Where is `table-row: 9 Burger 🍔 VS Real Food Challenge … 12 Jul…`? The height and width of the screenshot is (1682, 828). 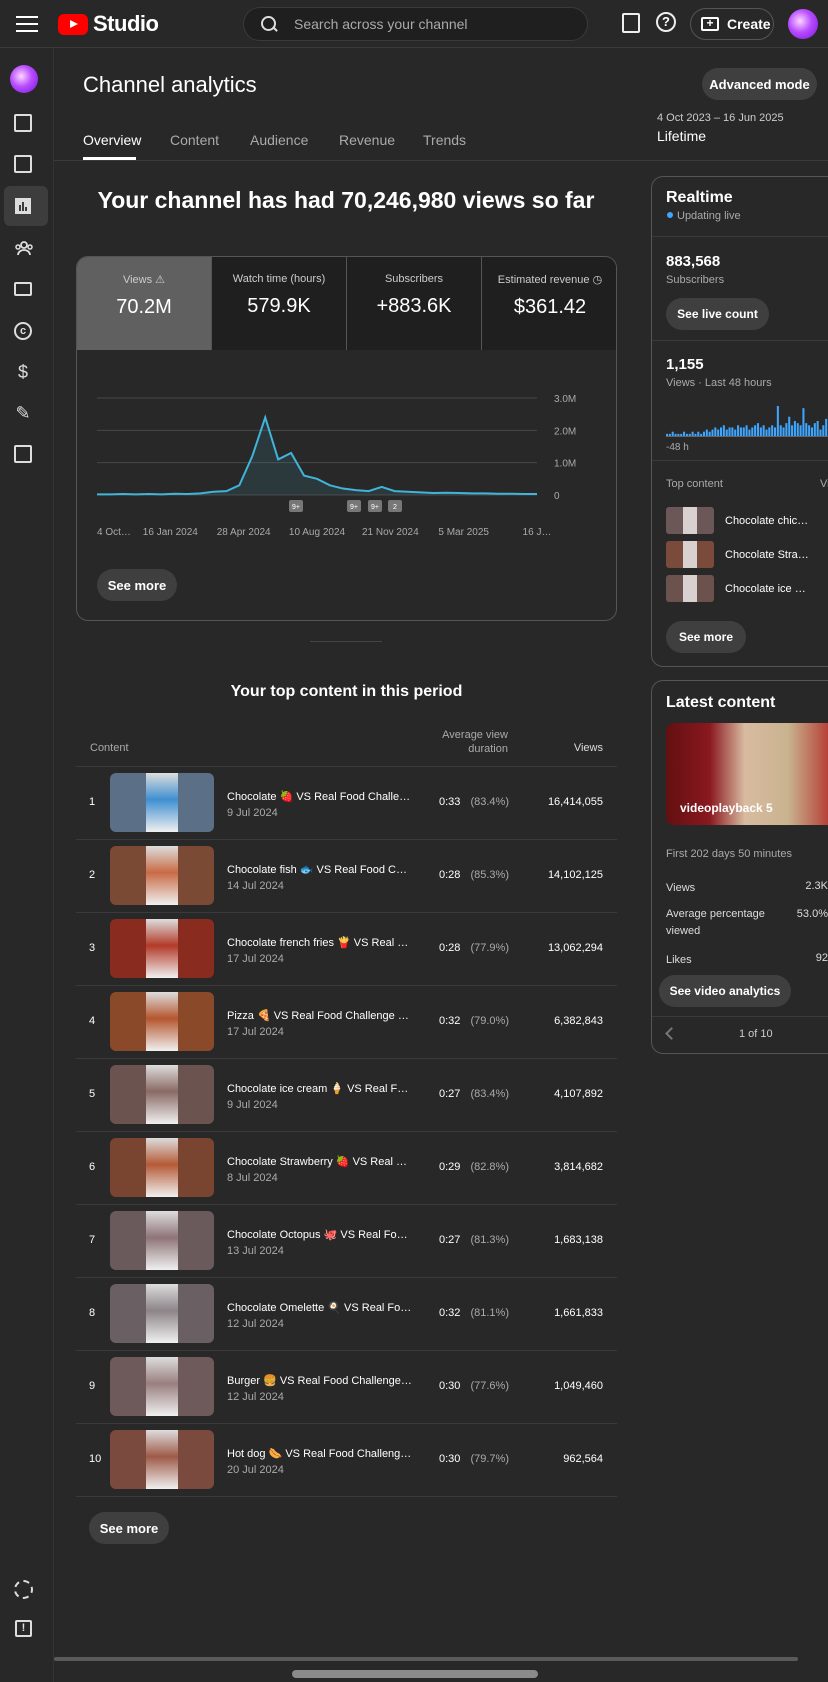 table-row: 9 Burger 🍔 VS Real Food Challenge … 12 Jul… is located at coordinates (346, 1387).